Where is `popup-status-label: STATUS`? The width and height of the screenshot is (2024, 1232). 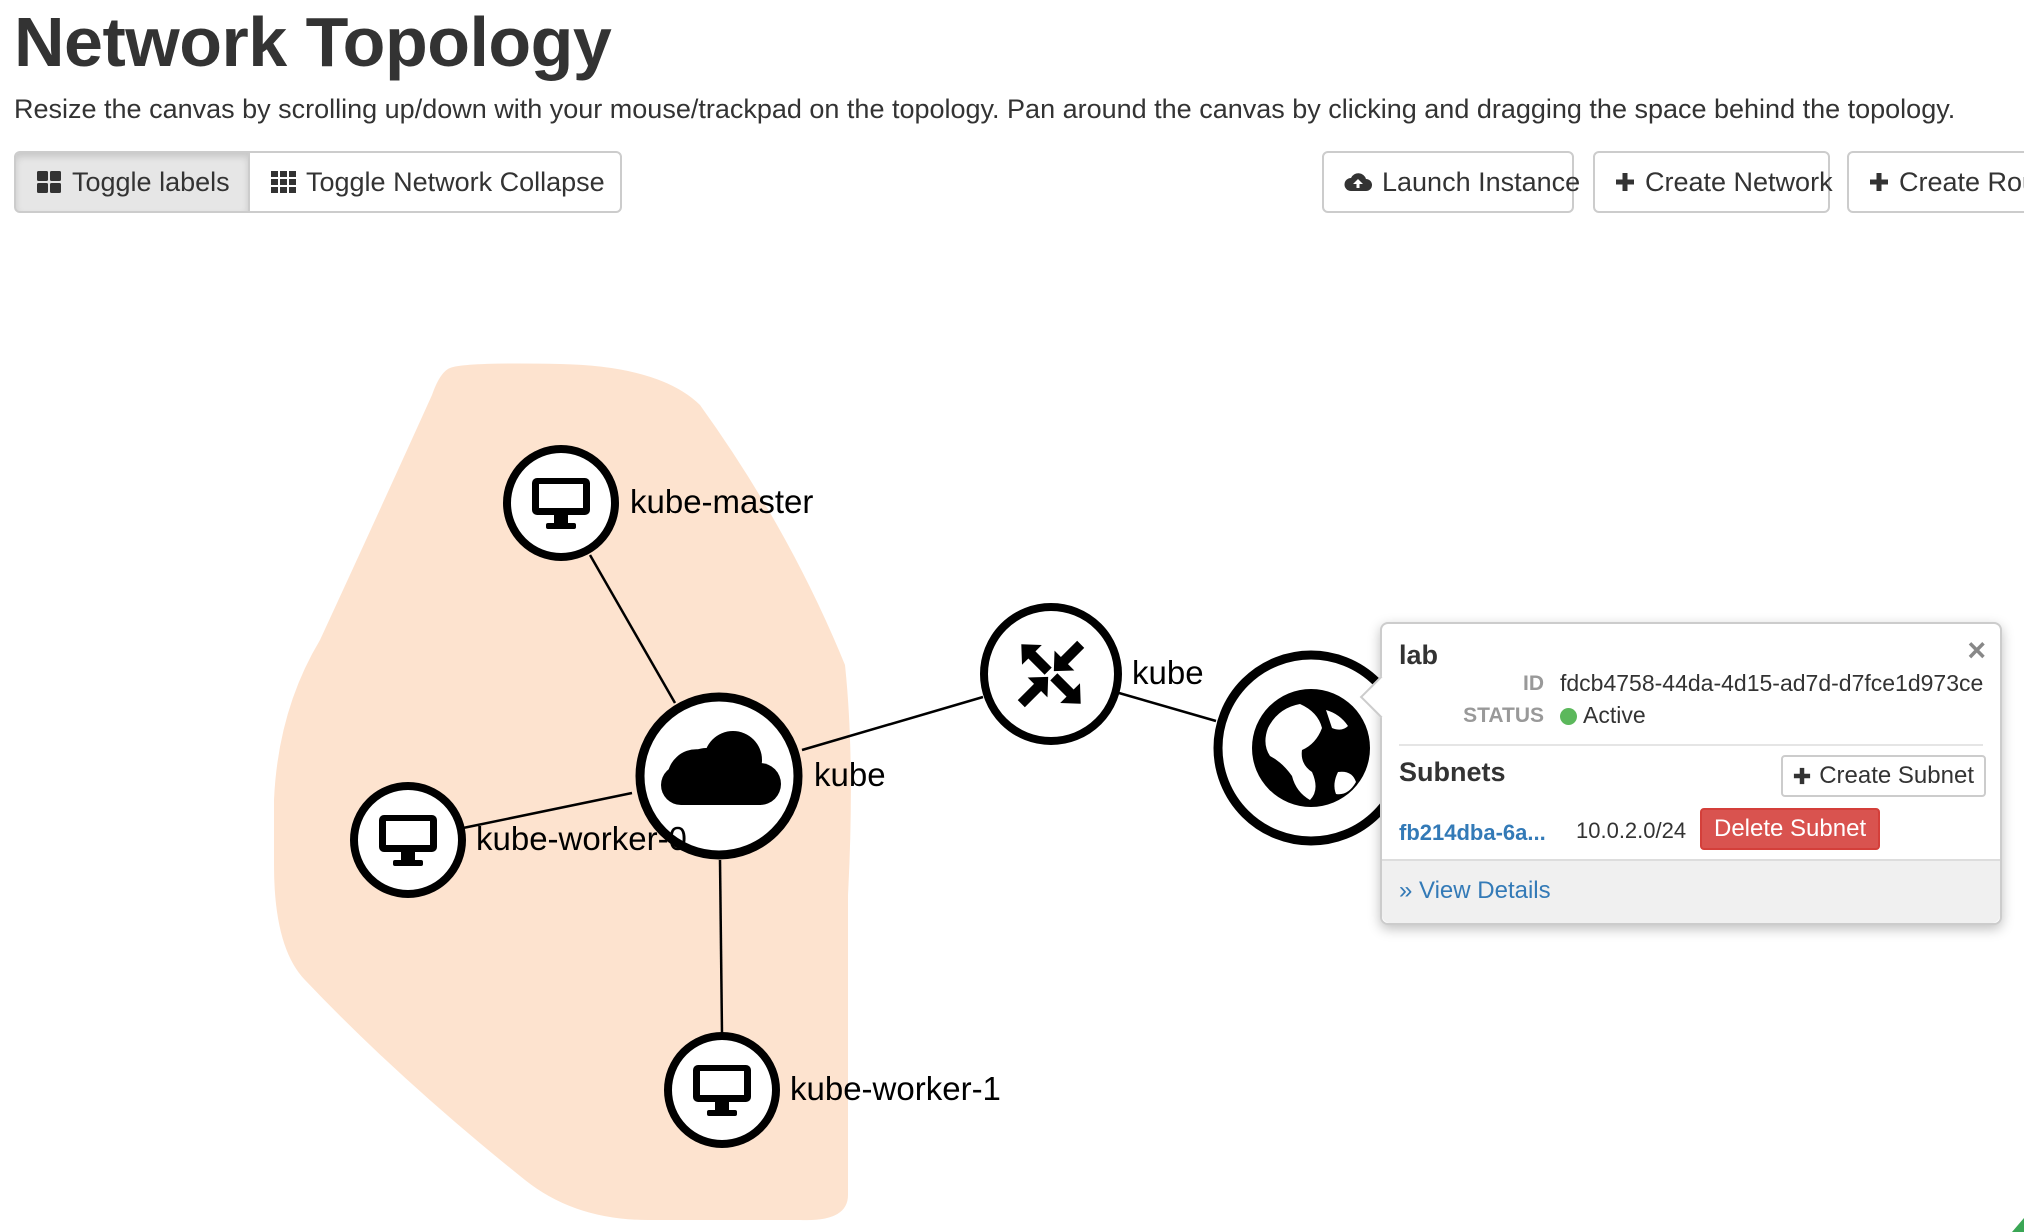
popup-status-label: STATUS is located at coordinates (1503, 715).